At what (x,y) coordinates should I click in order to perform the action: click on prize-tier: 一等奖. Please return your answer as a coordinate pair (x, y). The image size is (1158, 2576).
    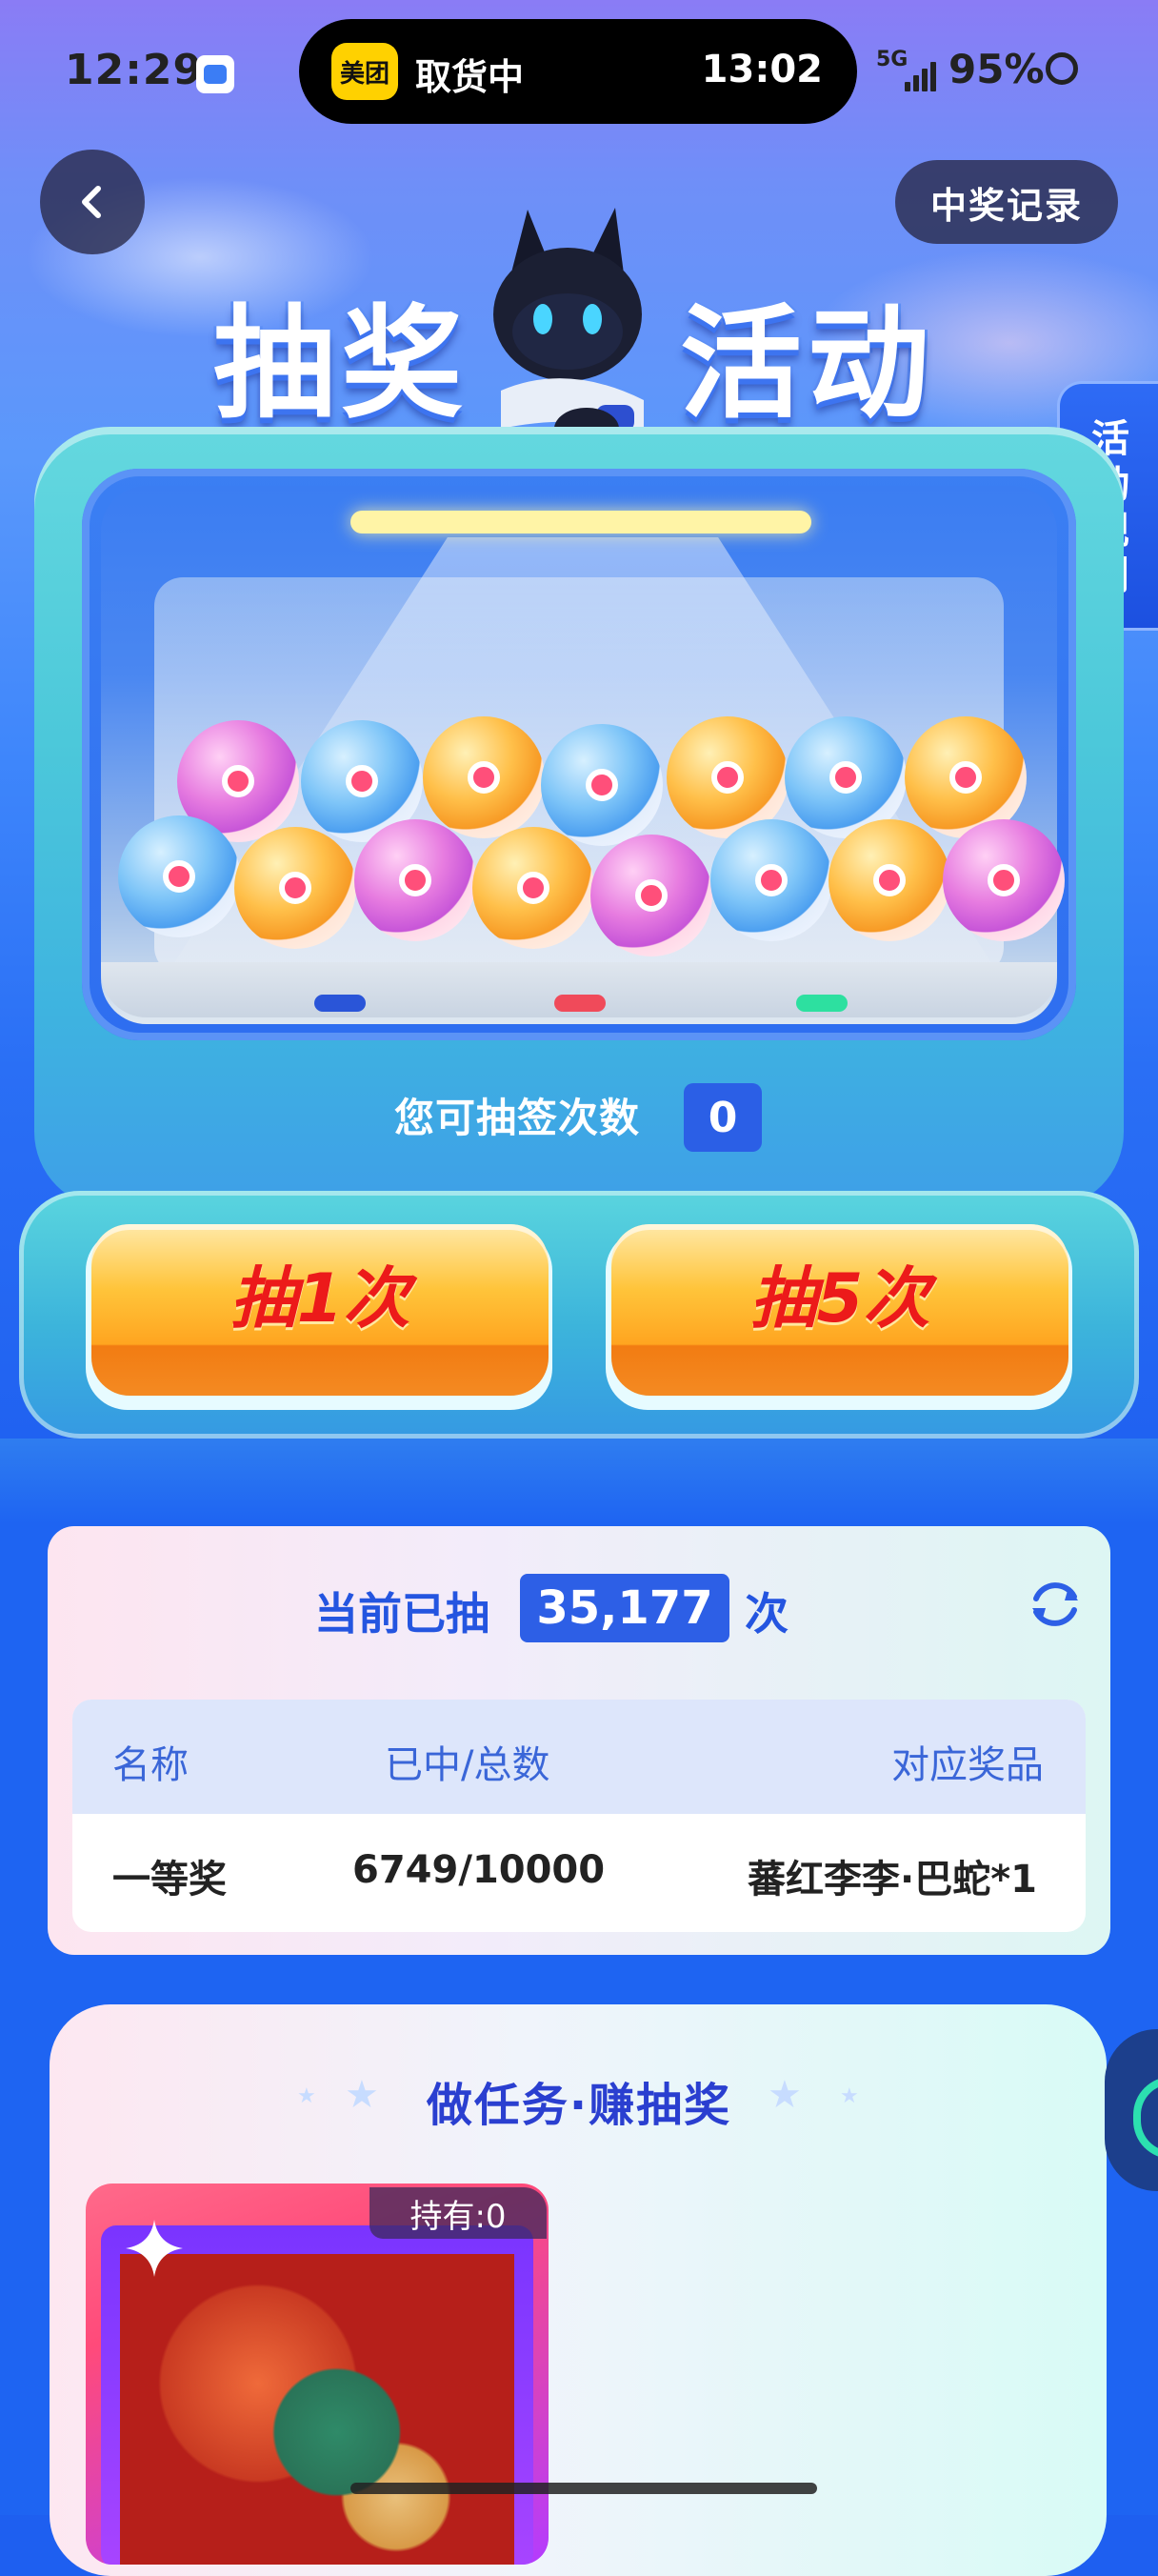
    Looking at the image, I should click on (169, 1880).